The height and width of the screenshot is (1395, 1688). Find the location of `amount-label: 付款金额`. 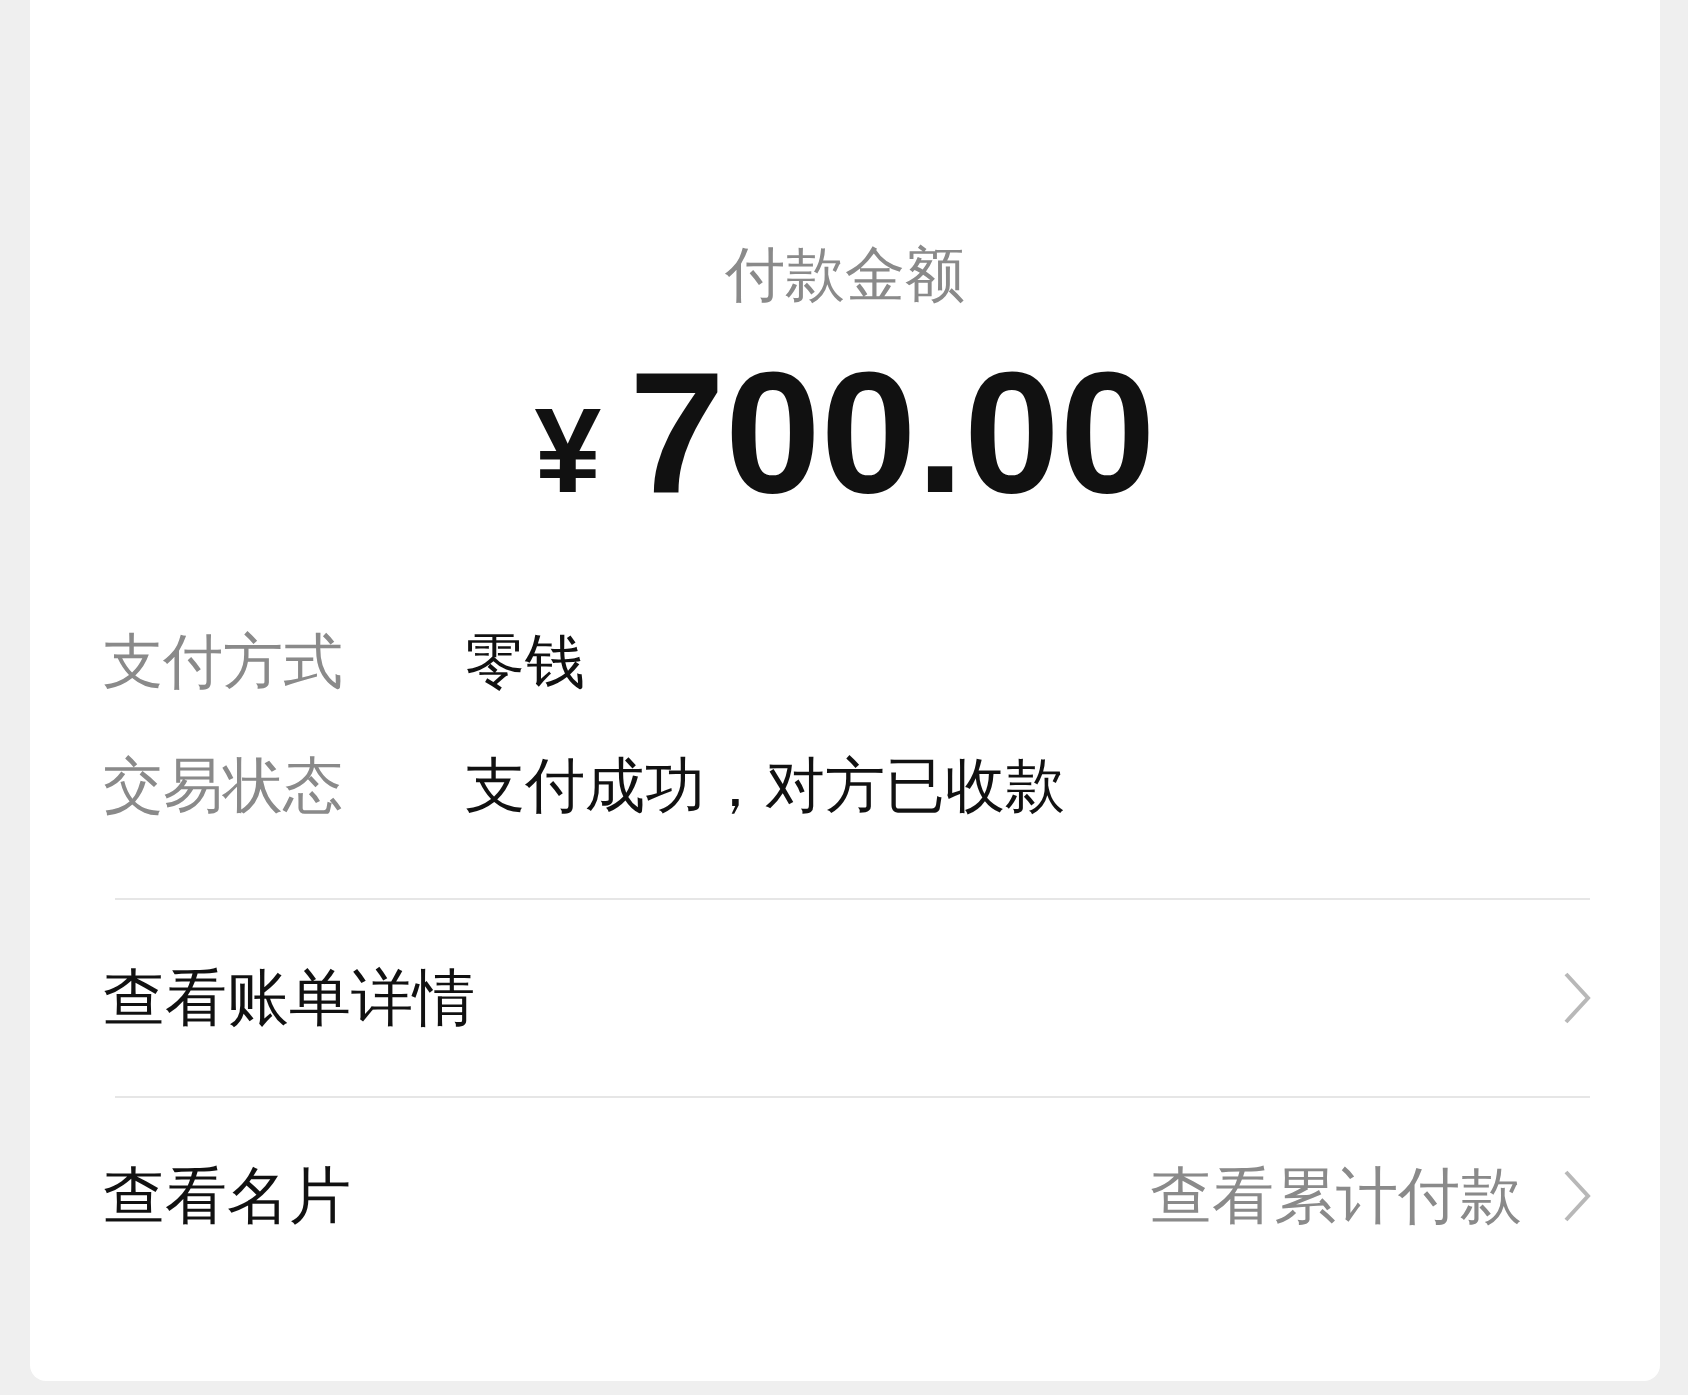

amount-label: 付款金额 is located at coordinates (845, 274).